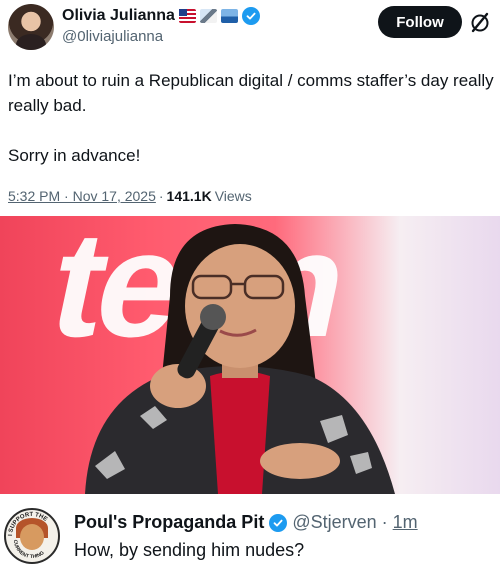  I want to click on ballot-box-icon, so click(229, 16).